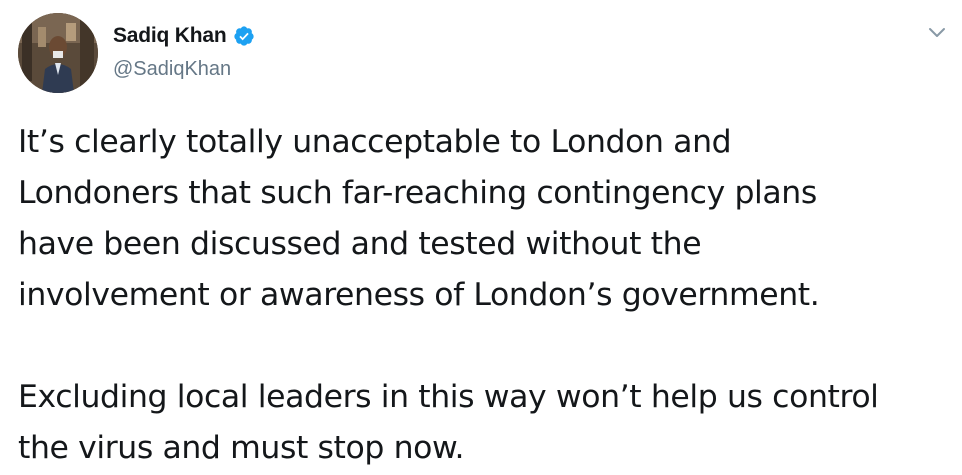  I want to click on avatar, so click(58, 53).